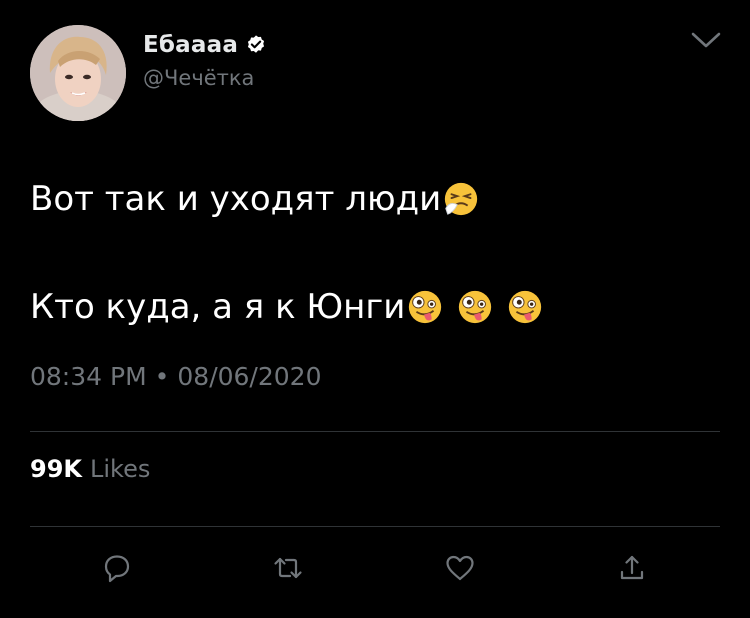 This screenshot has height=618, width=750. I want to click on avatar, so click(78, 73).